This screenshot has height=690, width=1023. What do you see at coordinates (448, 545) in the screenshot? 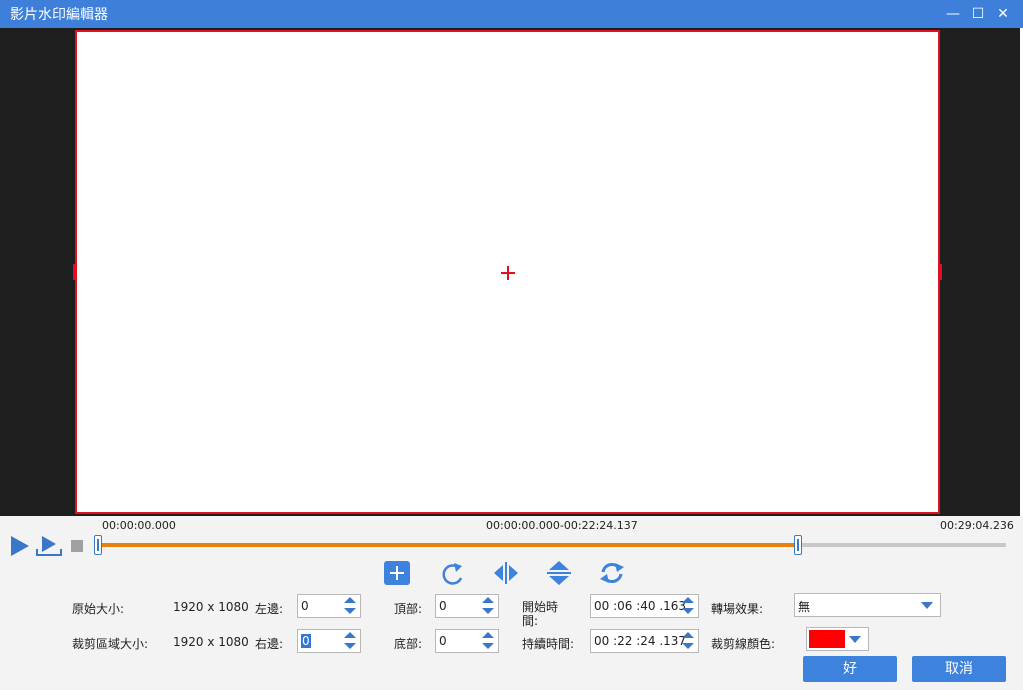
I see `timeline-selection` at bounding box center [448, 545].